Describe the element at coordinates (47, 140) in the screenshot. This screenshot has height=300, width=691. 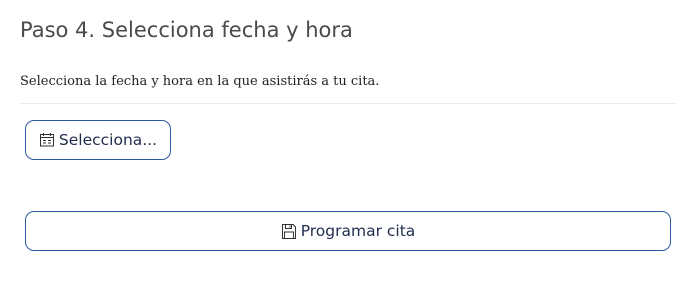
I see `calendar-icon` at that location.